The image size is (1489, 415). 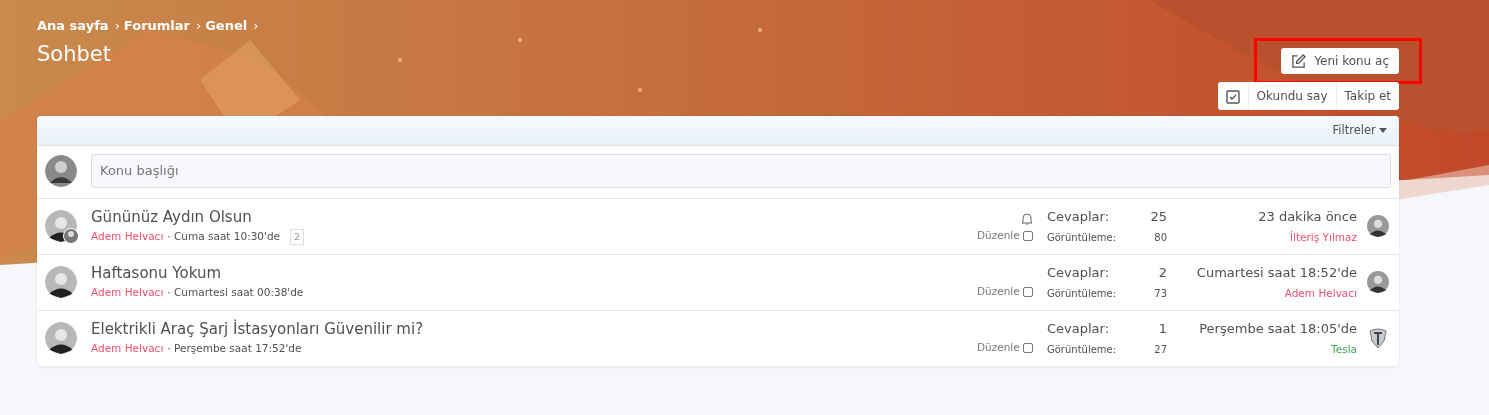 I want to click on breadcrumb-link: Genel, so click(x=226, y=26).